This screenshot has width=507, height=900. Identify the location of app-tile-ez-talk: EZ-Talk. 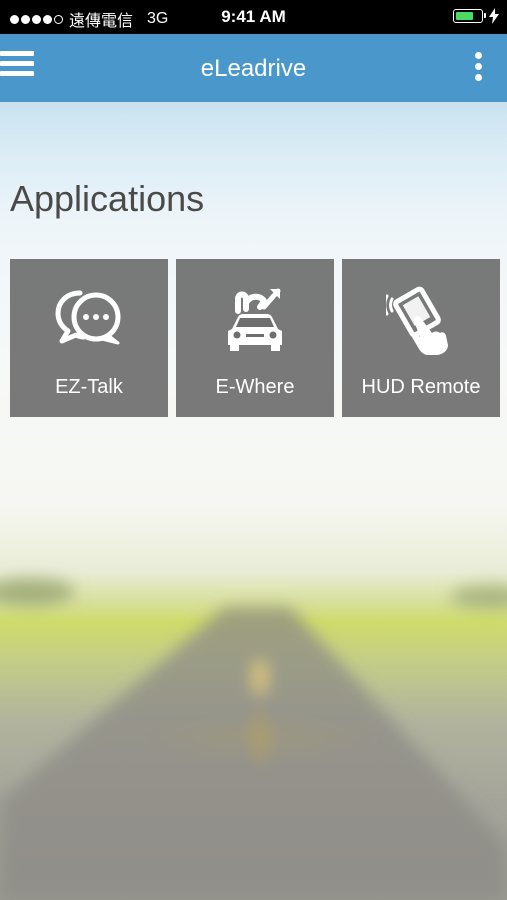
(89, 338).